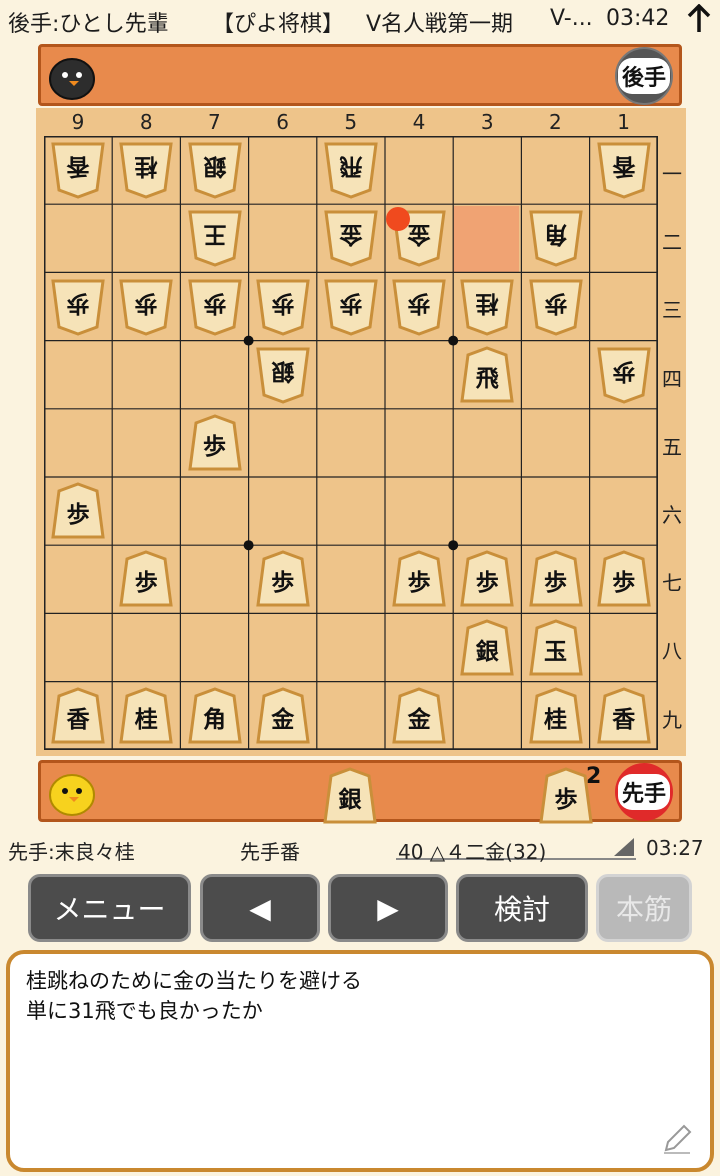 The height and width of the screenshot is (1176, 720). I want to click on row-label: 九, so click(672, 719).